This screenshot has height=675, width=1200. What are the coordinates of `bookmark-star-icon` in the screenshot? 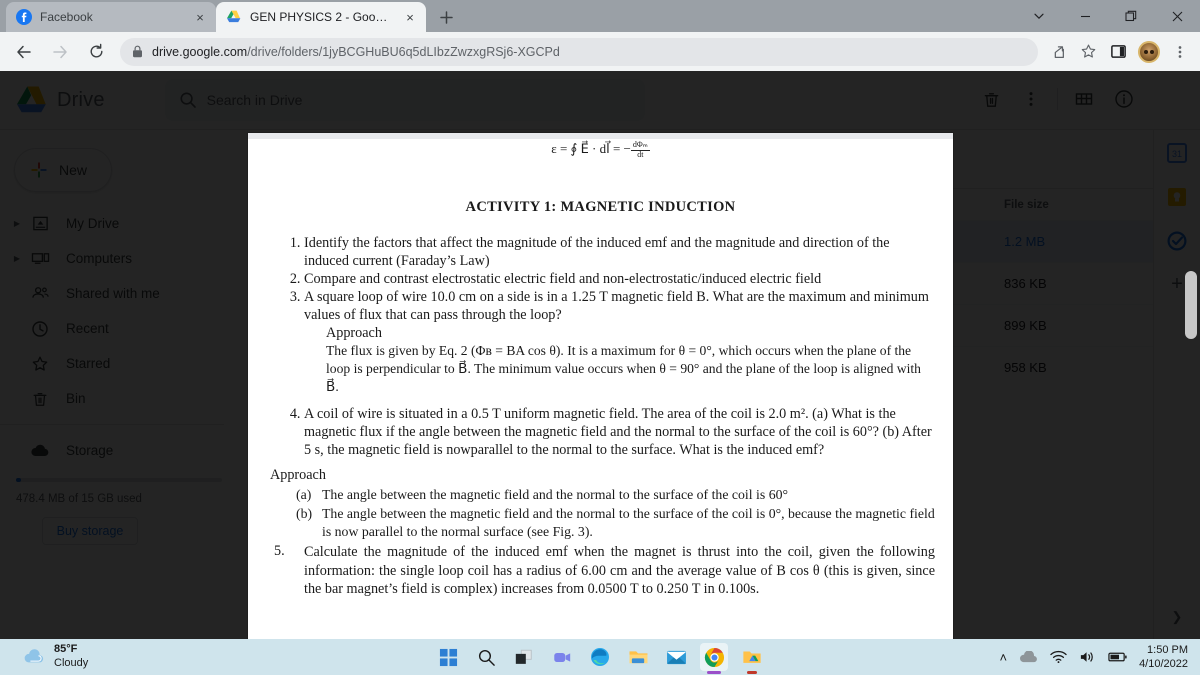 It's located at (1088, 52).